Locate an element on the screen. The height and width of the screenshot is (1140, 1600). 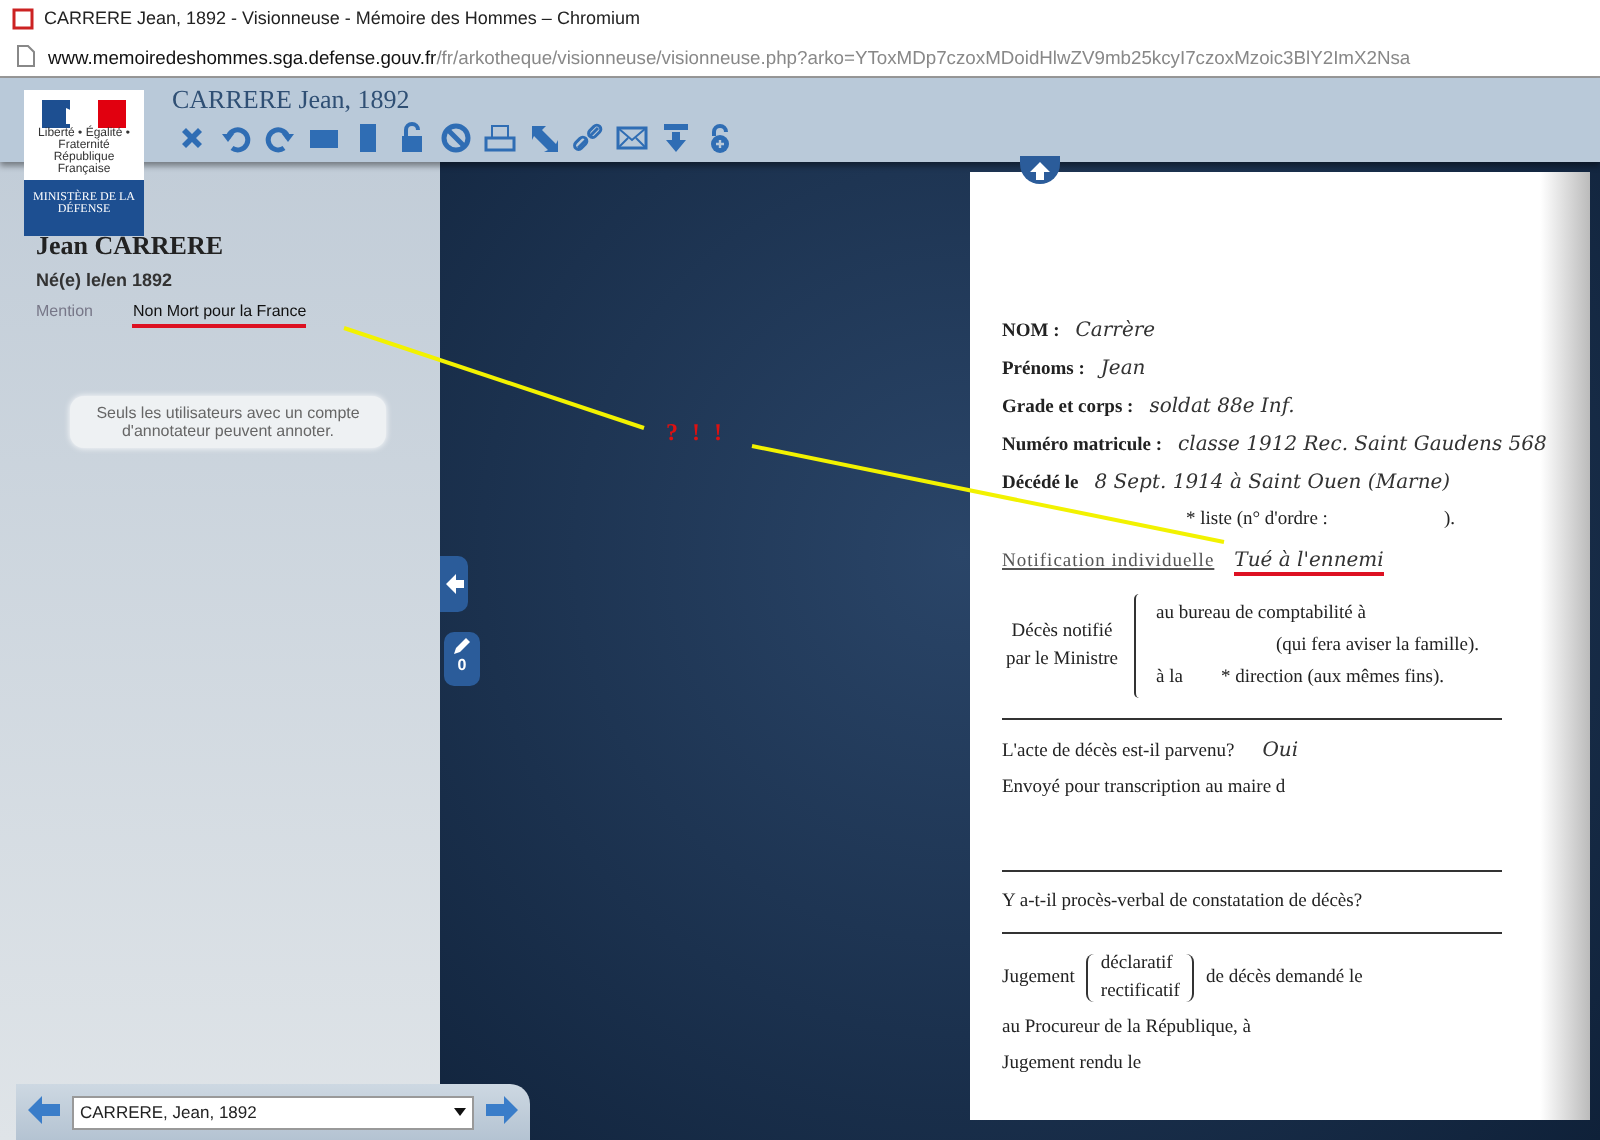
form-label: L'acte de décès est-il parvenu? is located at coordinates (1118, 752).